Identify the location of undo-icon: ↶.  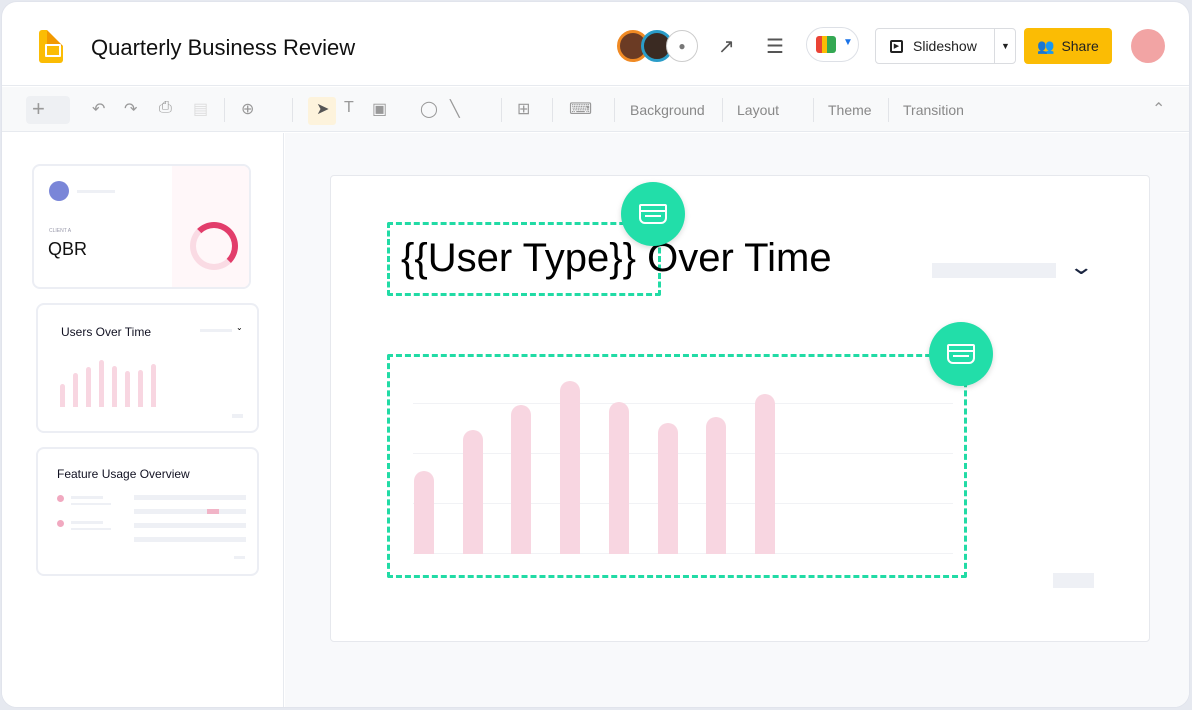
(98, 109).